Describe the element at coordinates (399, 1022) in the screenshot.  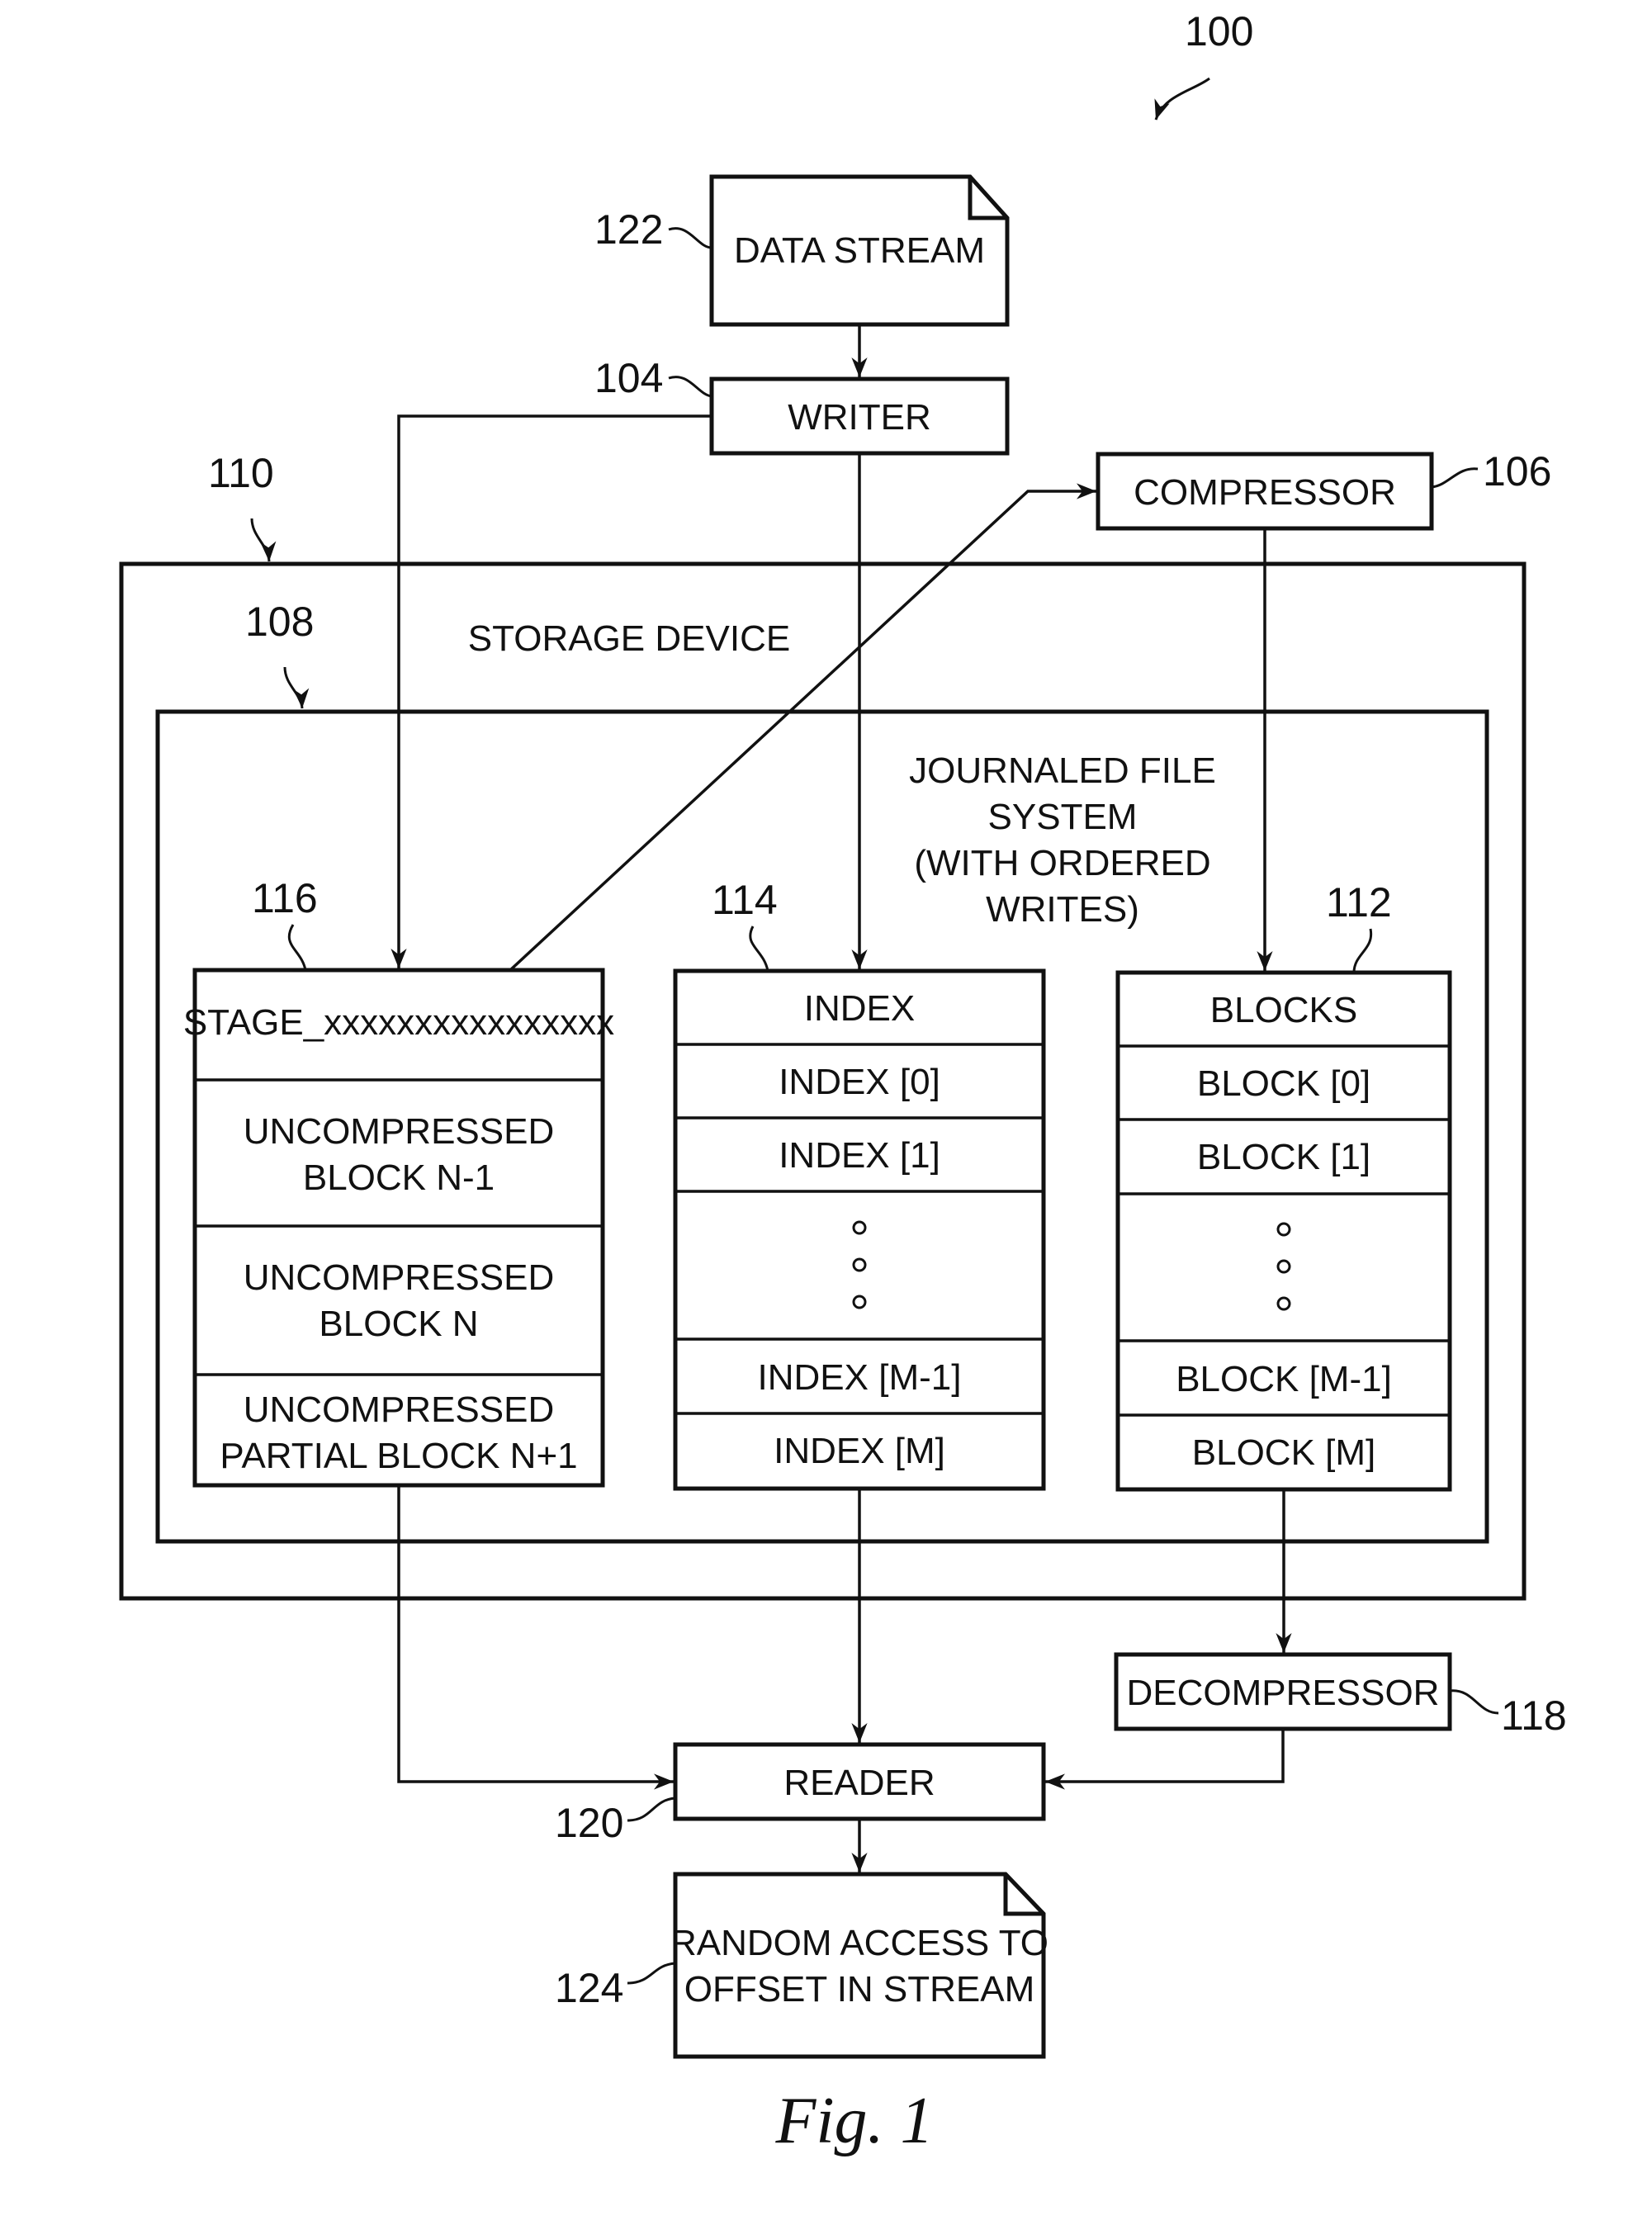
I see `stage-header: STAGE_xxxxxxxxxxxxxxxx` at that location.